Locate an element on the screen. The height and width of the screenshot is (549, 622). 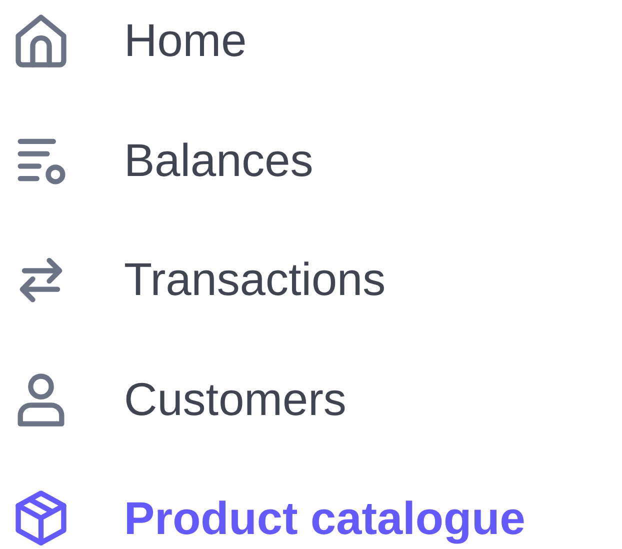
sidebar-item: Transactions is located at coordinates (255, 279).